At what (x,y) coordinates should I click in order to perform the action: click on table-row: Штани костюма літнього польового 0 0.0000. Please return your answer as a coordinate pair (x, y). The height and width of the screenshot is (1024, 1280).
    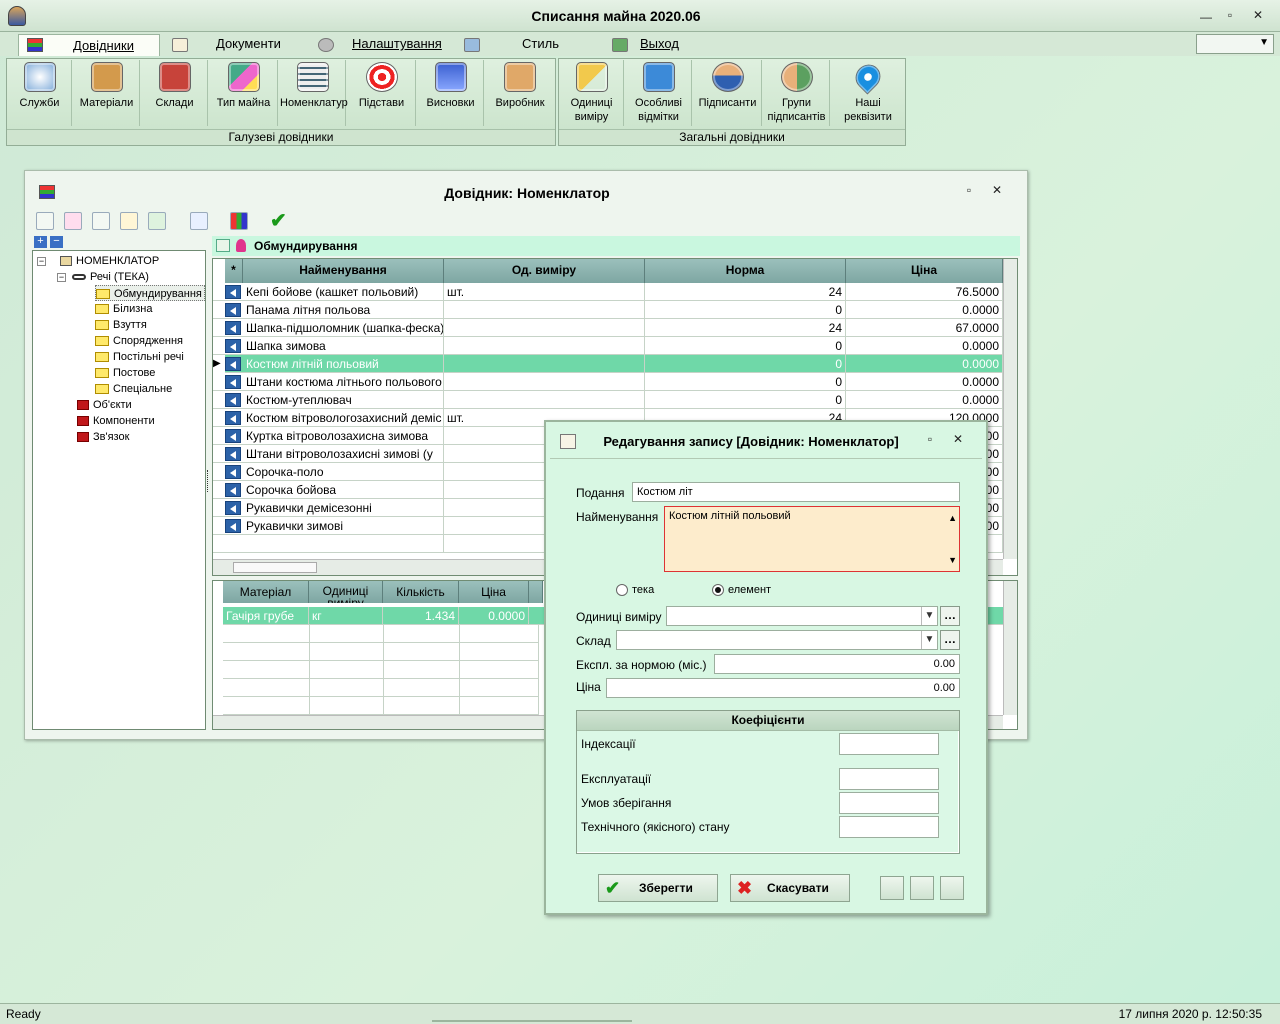
    Looking at the image, I should click on (608, 382).